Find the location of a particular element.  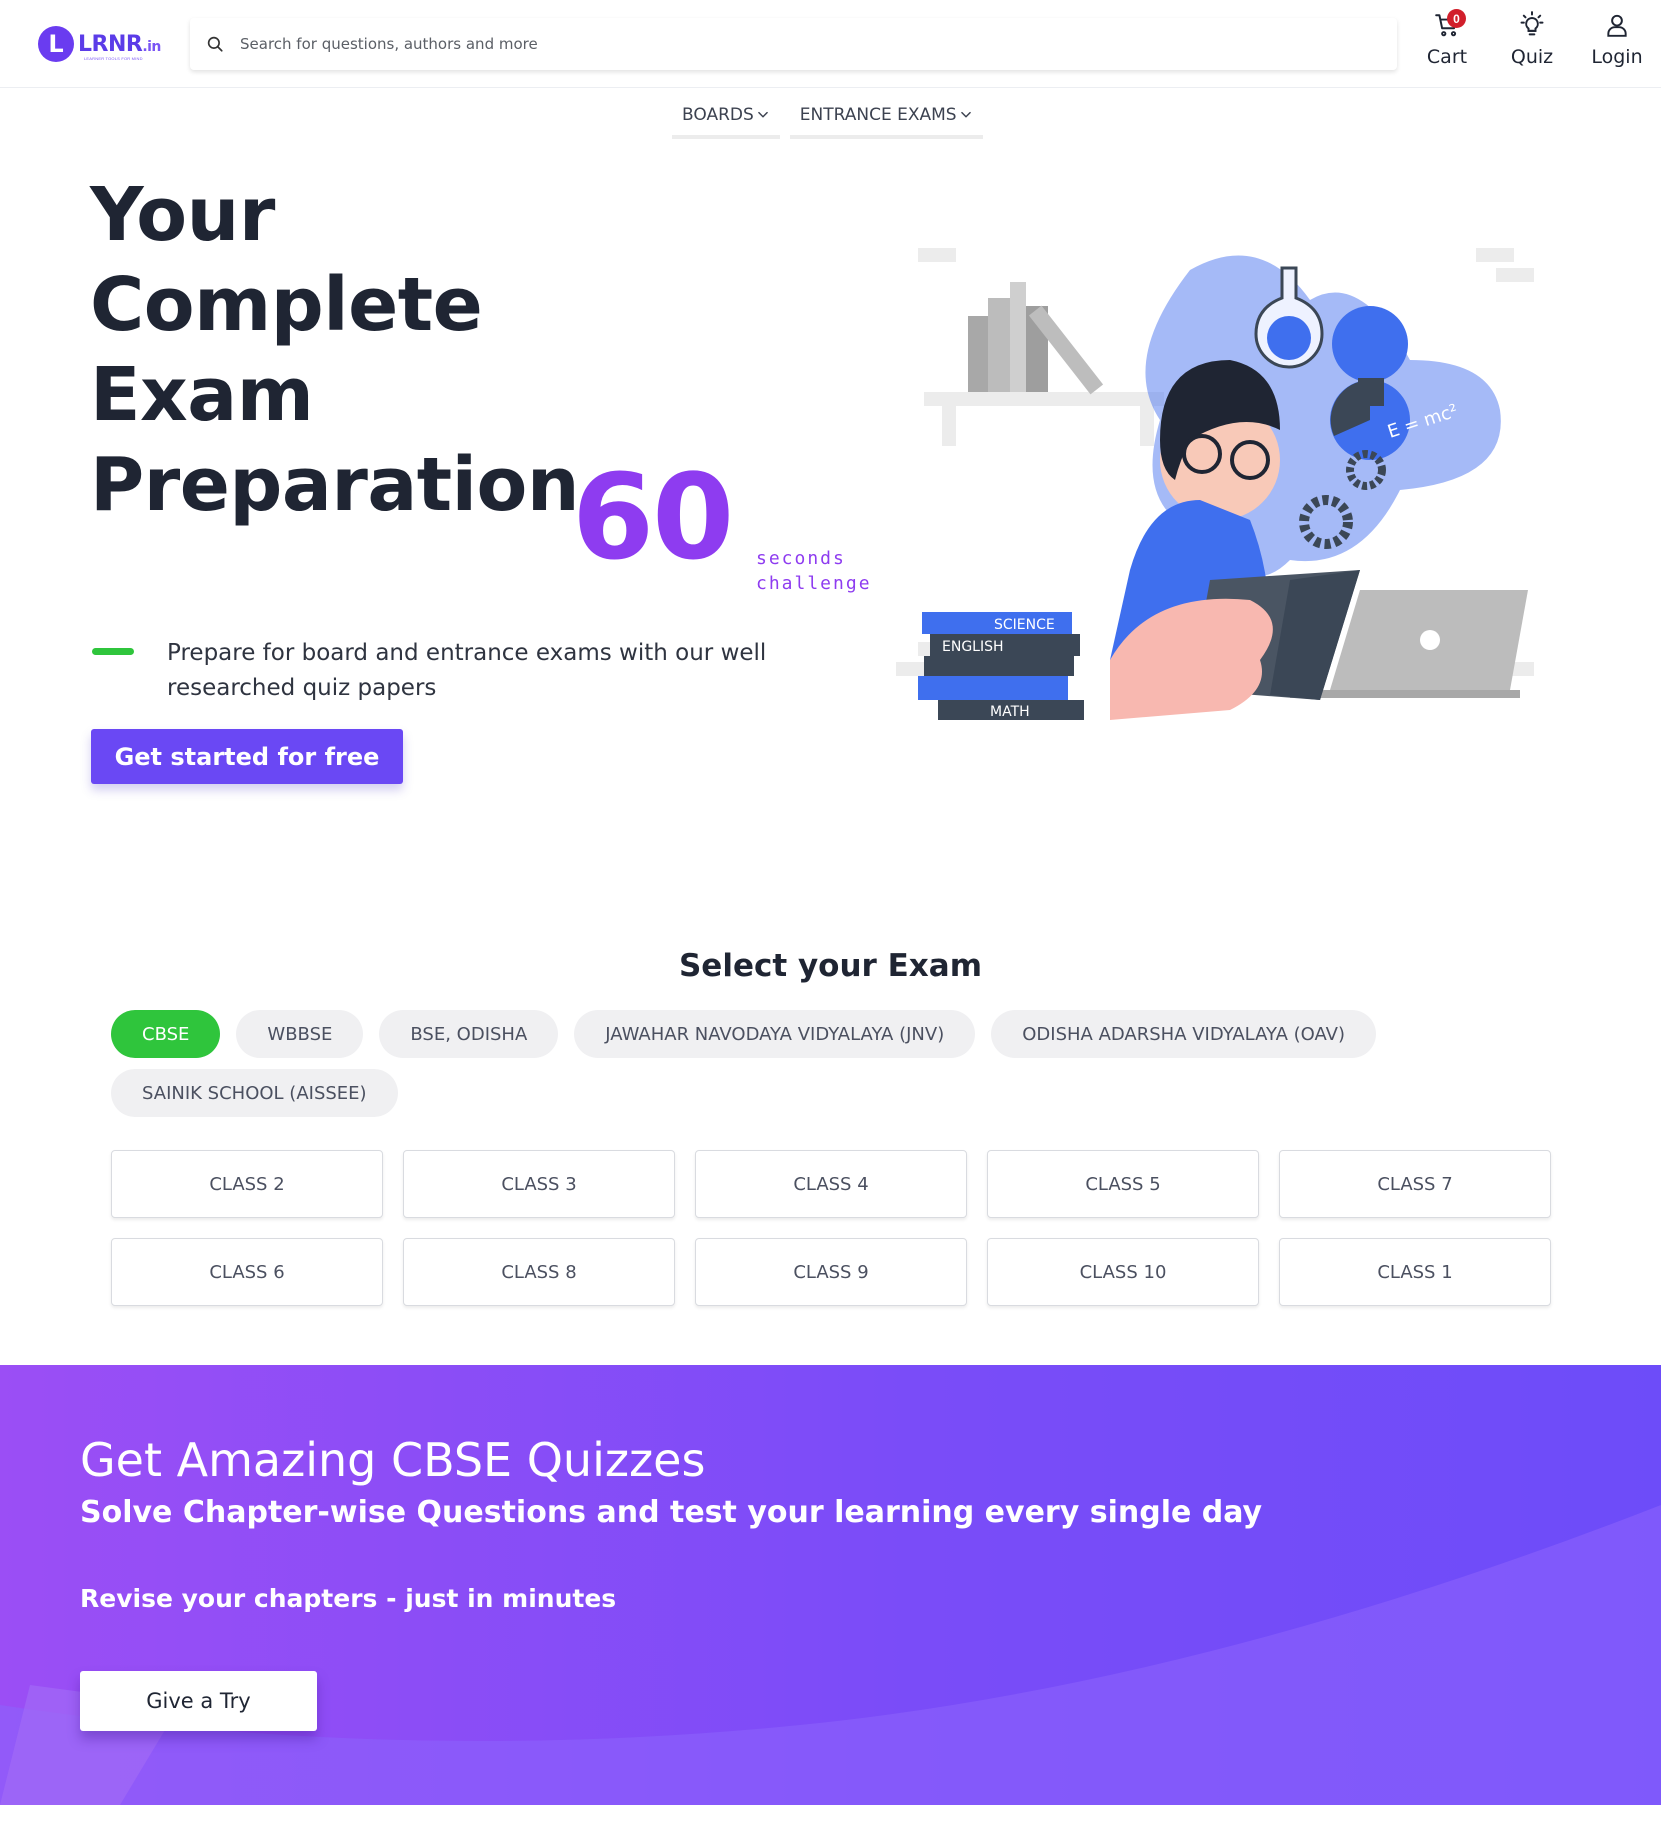

hero-title-line: Exam is located at coordinates (202, 395).